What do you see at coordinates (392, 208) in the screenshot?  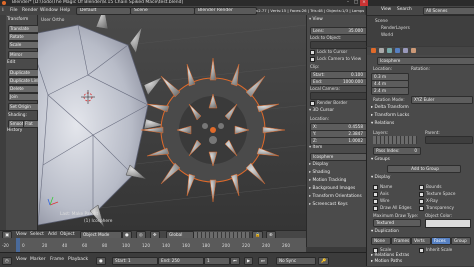 I see `draw-all-edges-checkbox: Draw All Edges` at bounding box center [392, 208].